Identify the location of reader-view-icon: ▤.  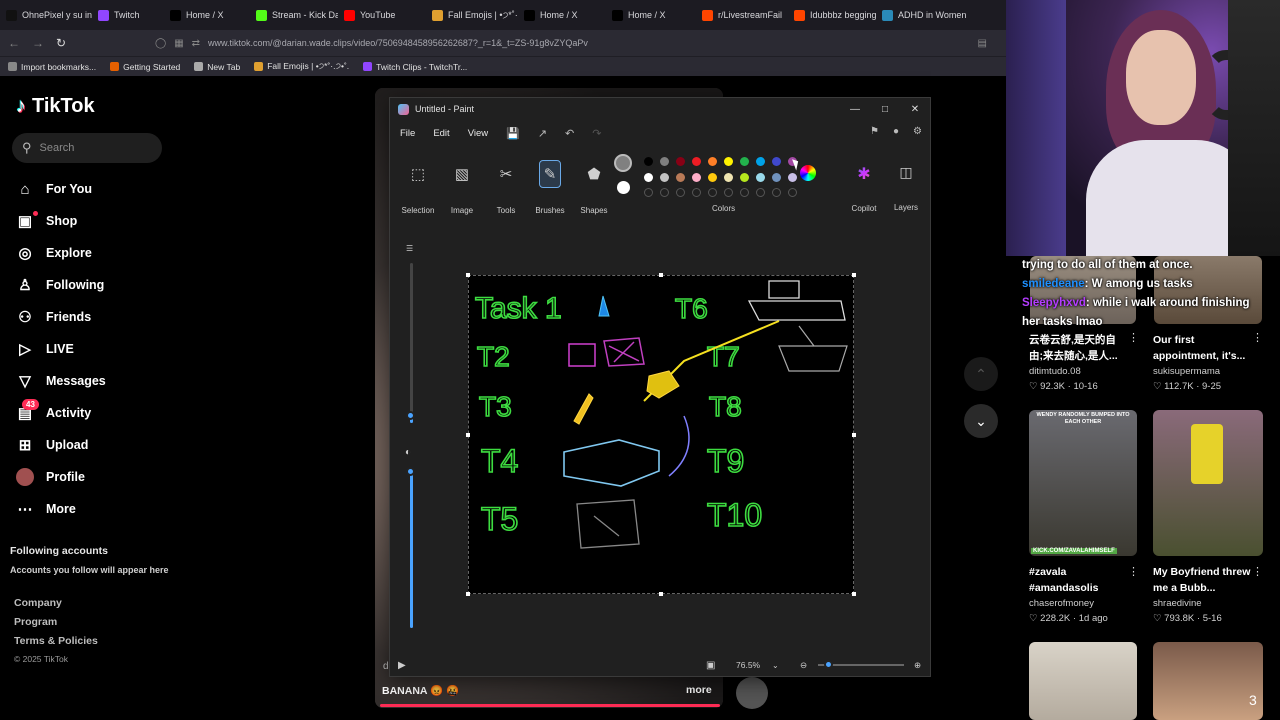
(982, 43).